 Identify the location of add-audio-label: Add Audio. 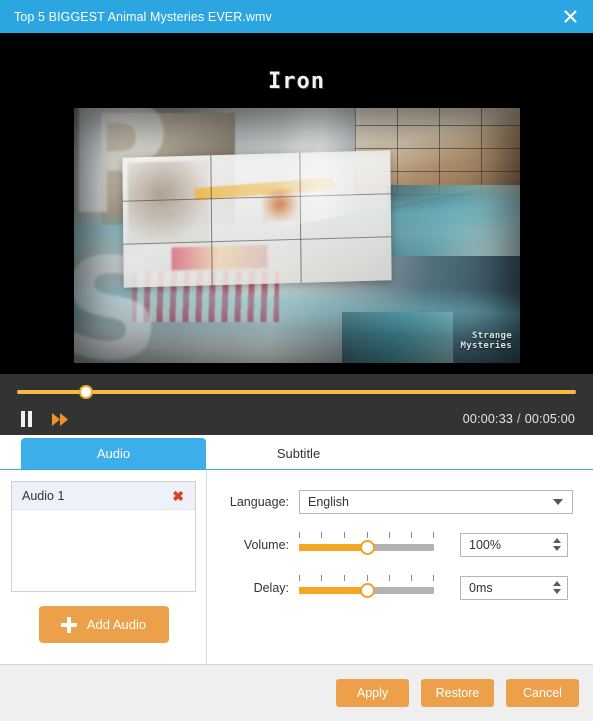
(116, 624).